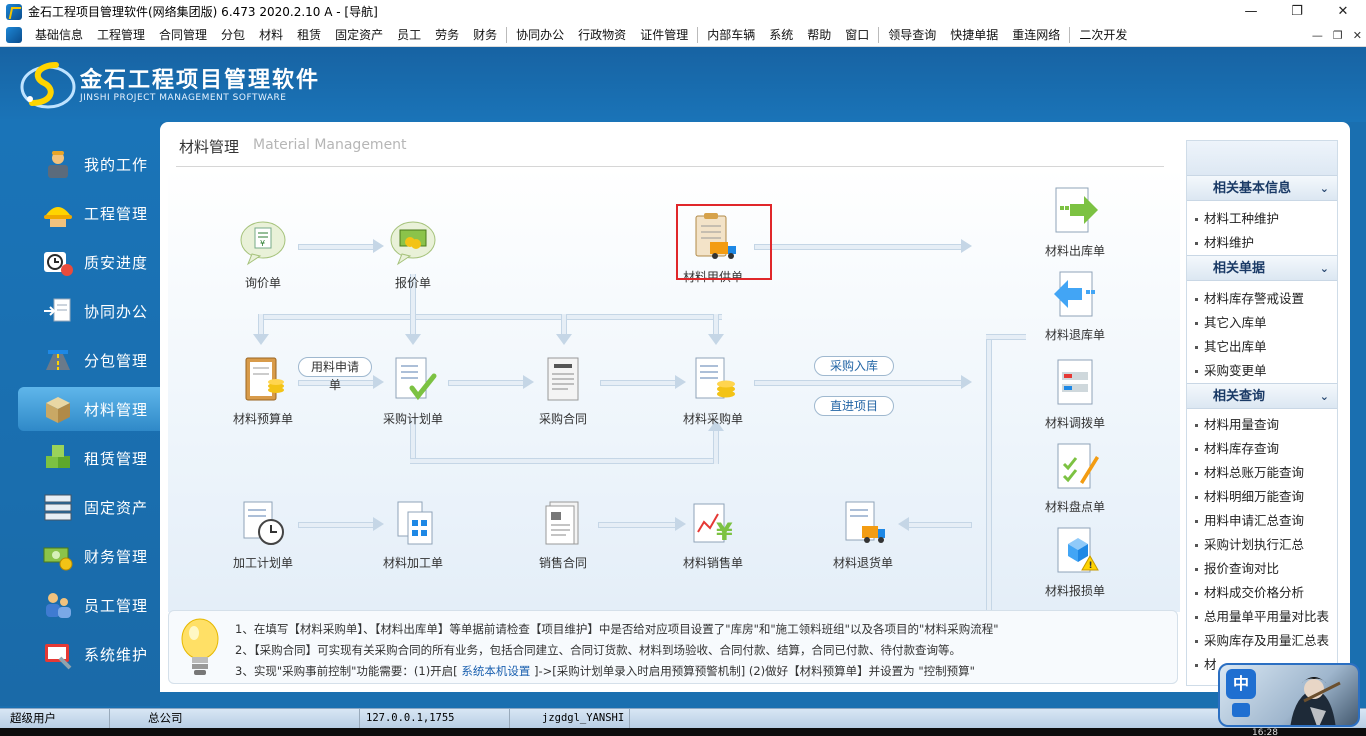 The image size is (1366, 736). Describe the element at coordinates (1242, 568) in the screenshot. I see `related-link-label: 报价查询对比` at that location.